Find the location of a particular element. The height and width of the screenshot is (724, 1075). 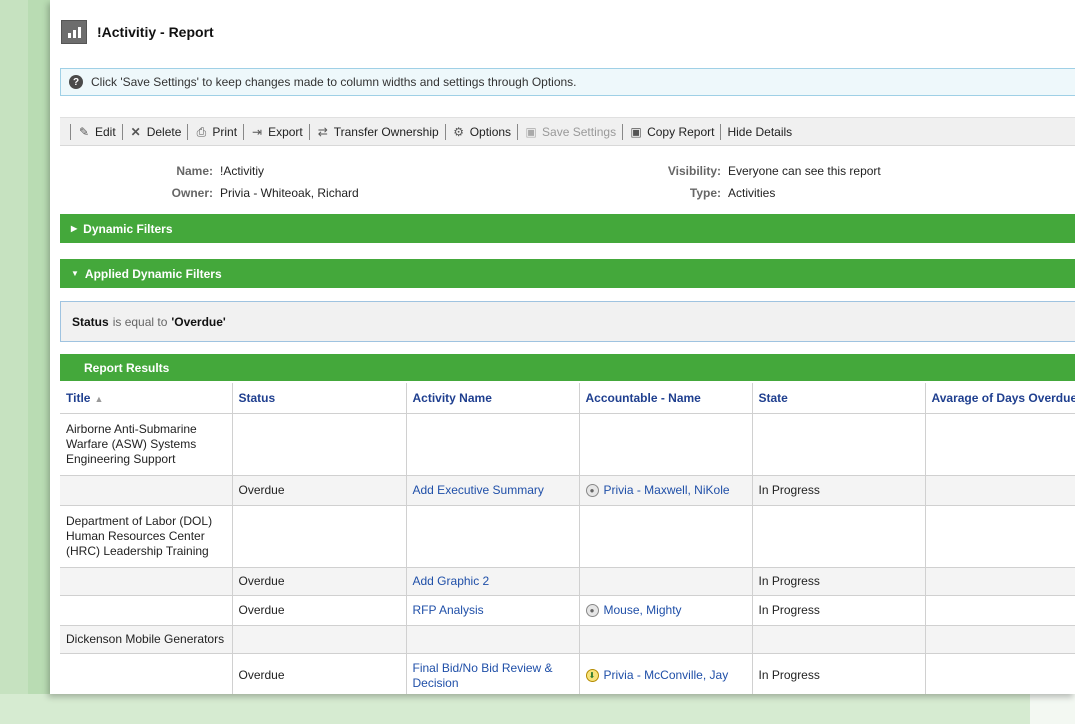

visibility-value: Everyone can see this report is located at coordinates (804, 171).